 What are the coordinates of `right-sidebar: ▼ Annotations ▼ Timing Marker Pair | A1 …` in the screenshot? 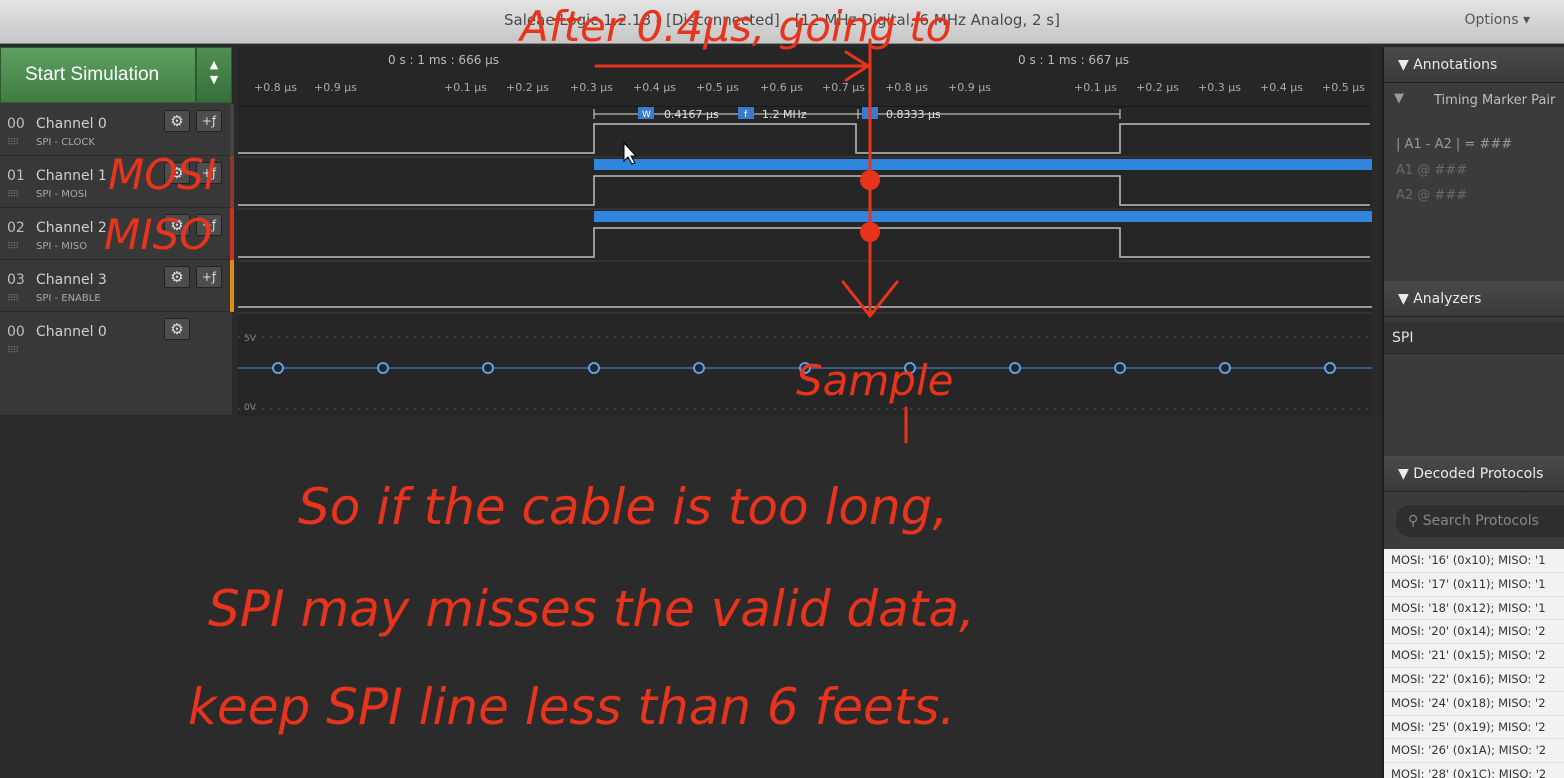 It's located at (1473, 412).